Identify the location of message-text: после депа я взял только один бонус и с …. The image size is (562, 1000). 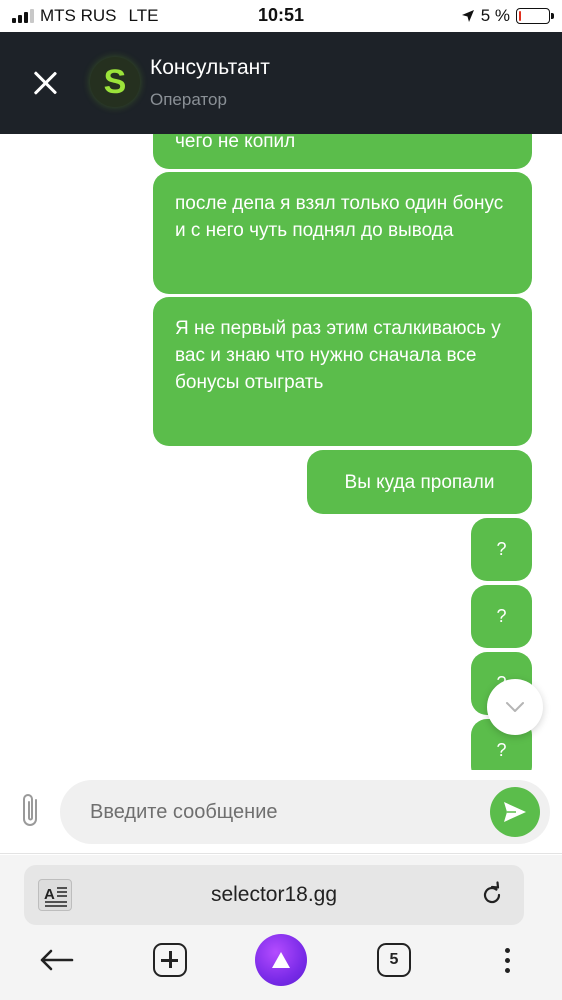
(339, 217).